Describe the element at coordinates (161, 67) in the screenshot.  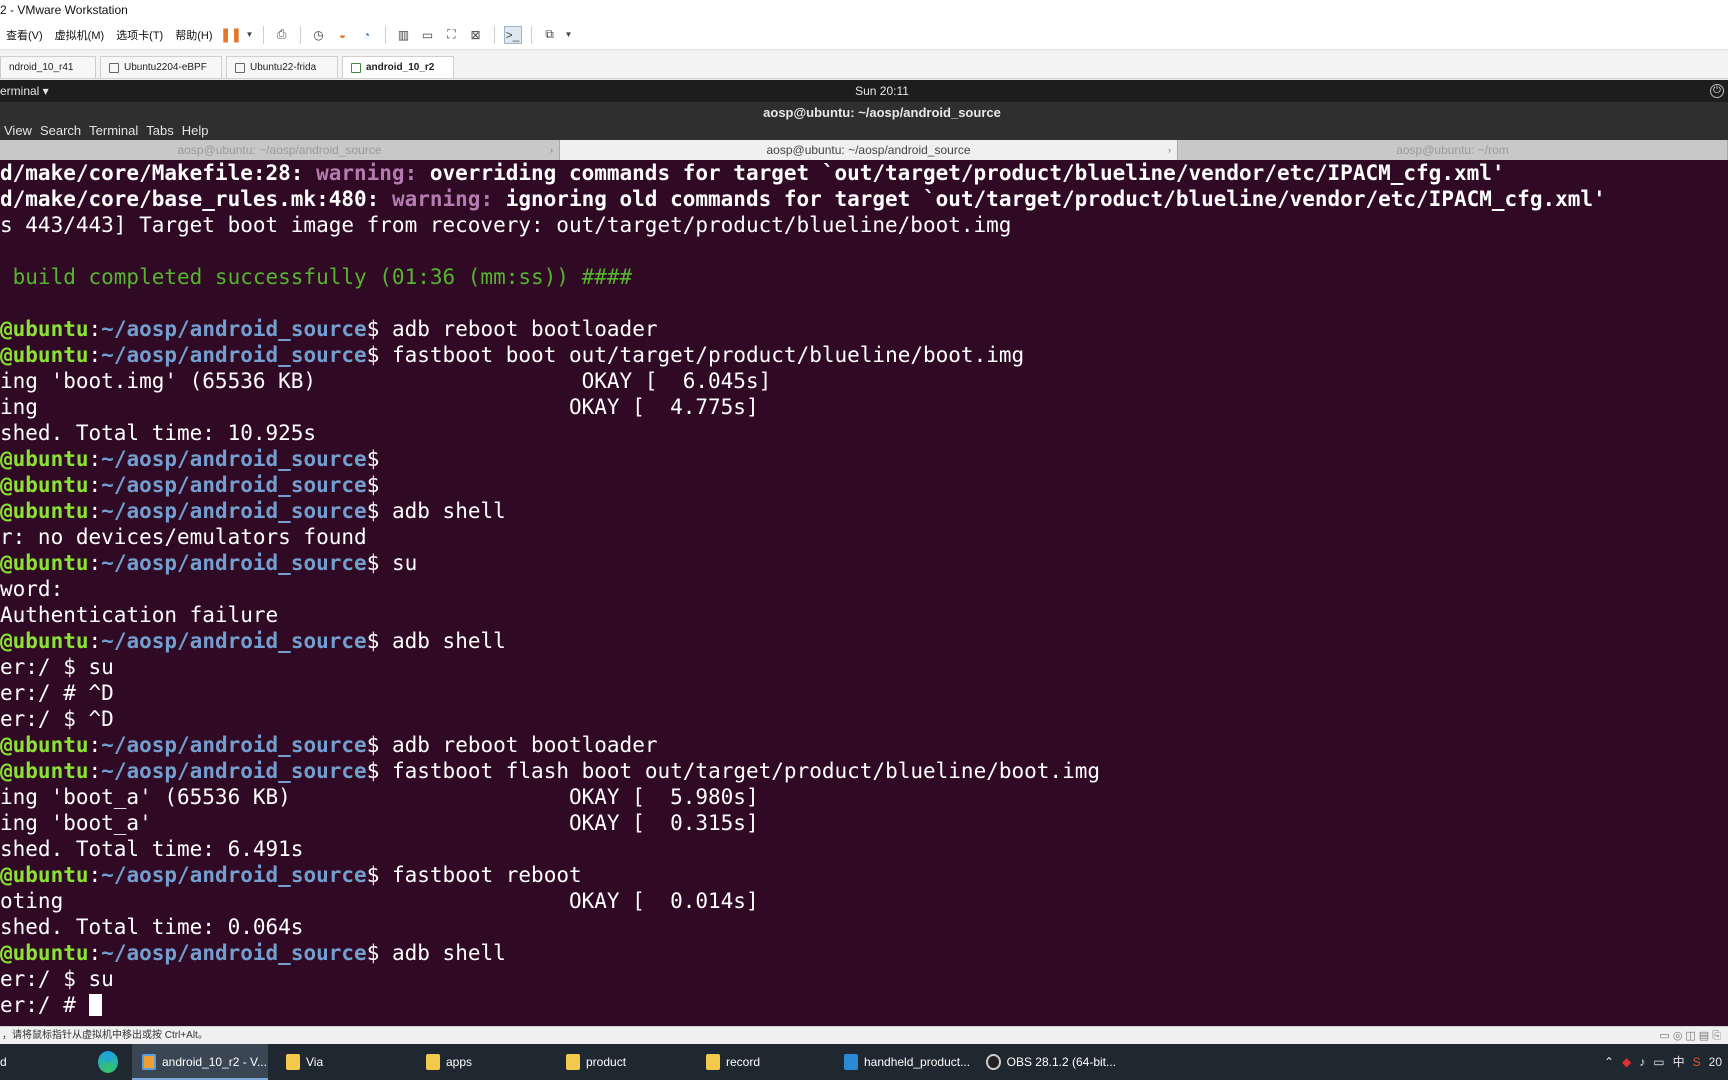
I see `vm-tab: Ubuntu2204-eBPF` at that location.